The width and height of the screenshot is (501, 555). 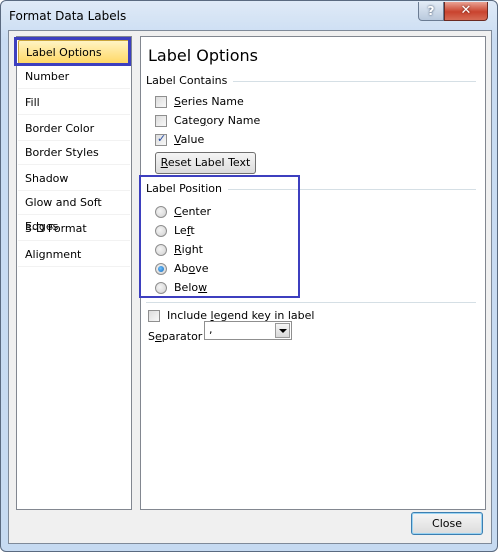 I want to click on sidebar-item-number: Number, so click(x=74, y=77).